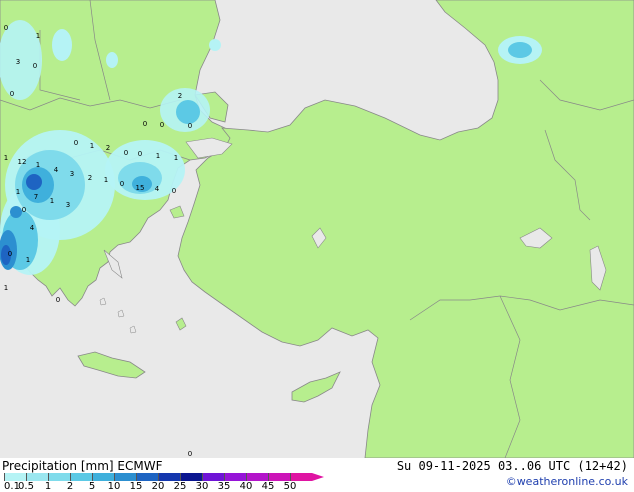 This screenshot has width=634, height=492. I want to click on scale-tick-label: 5, so click(92, 486).